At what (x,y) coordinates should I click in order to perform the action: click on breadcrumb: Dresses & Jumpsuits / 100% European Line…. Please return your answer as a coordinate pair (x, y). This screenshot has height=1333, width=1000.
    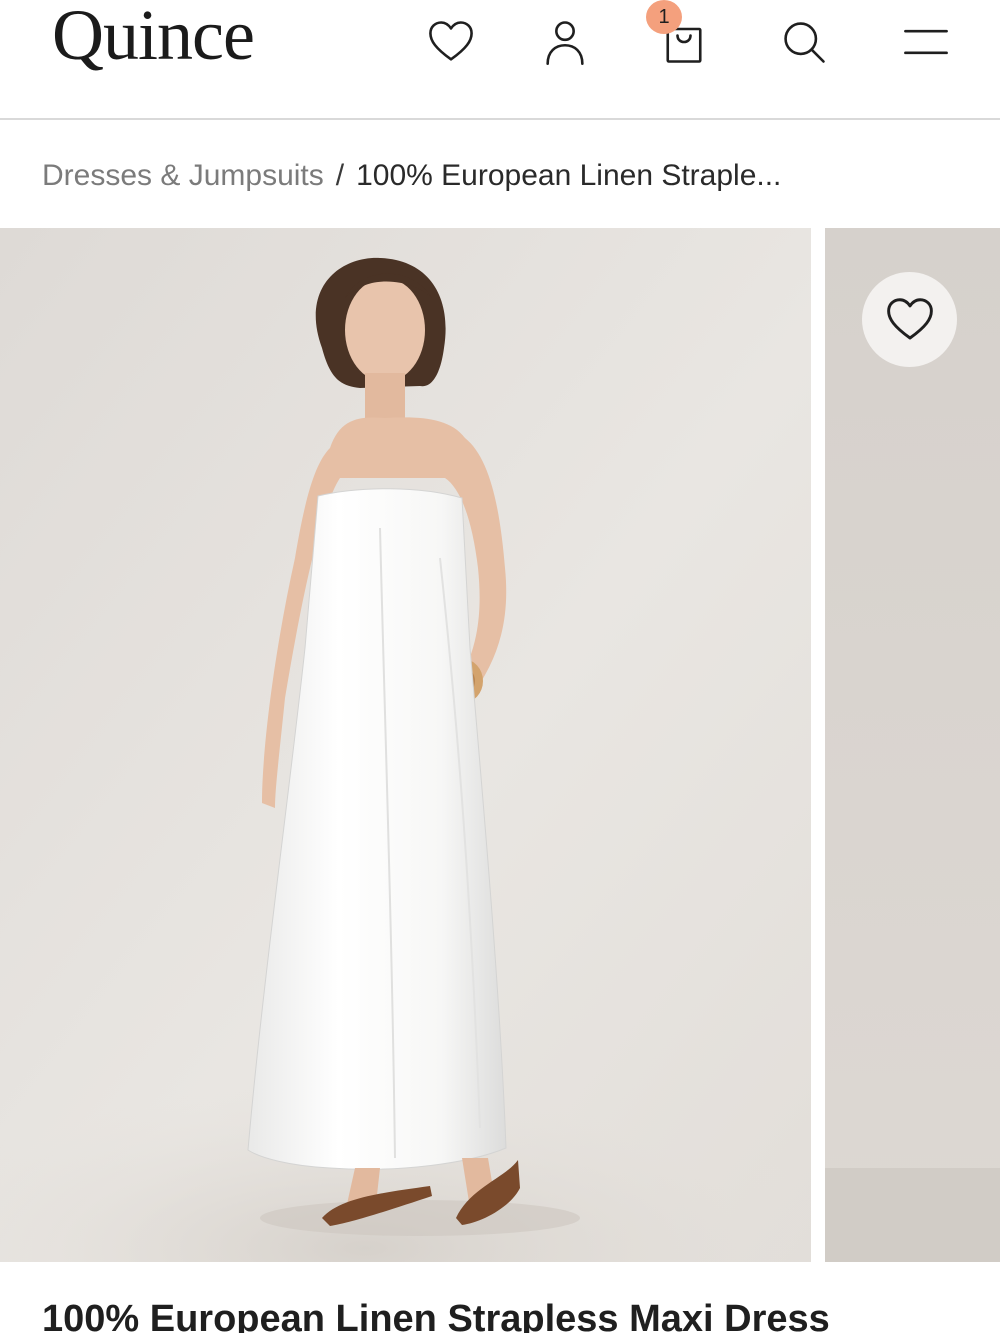
    Looking at the image, I should click on (411, 176).